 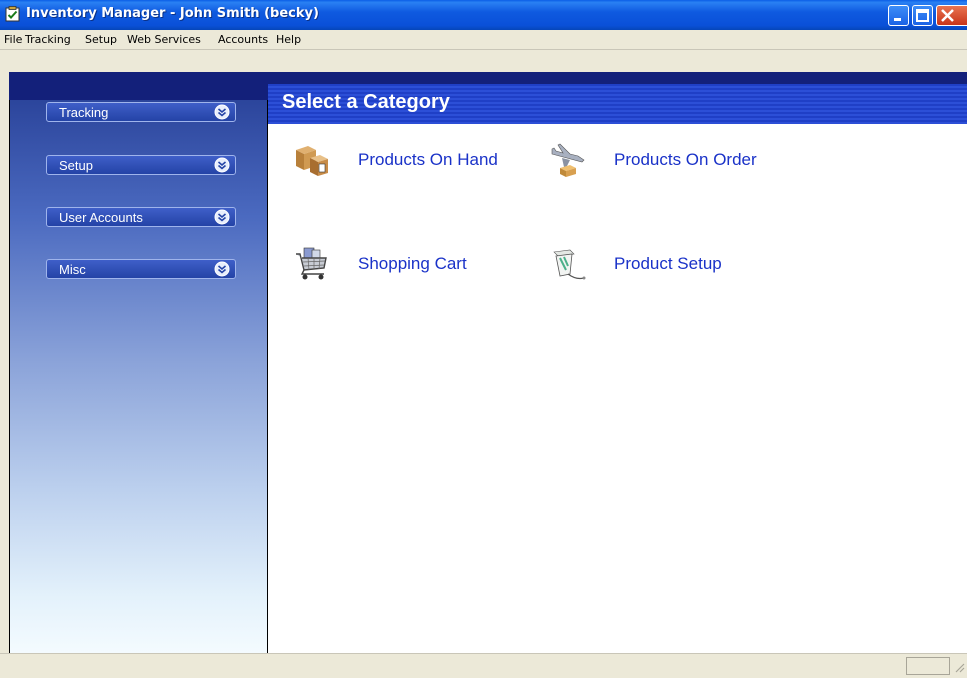 I want to click on toolbar-spacer, so click(x=483, y=61).